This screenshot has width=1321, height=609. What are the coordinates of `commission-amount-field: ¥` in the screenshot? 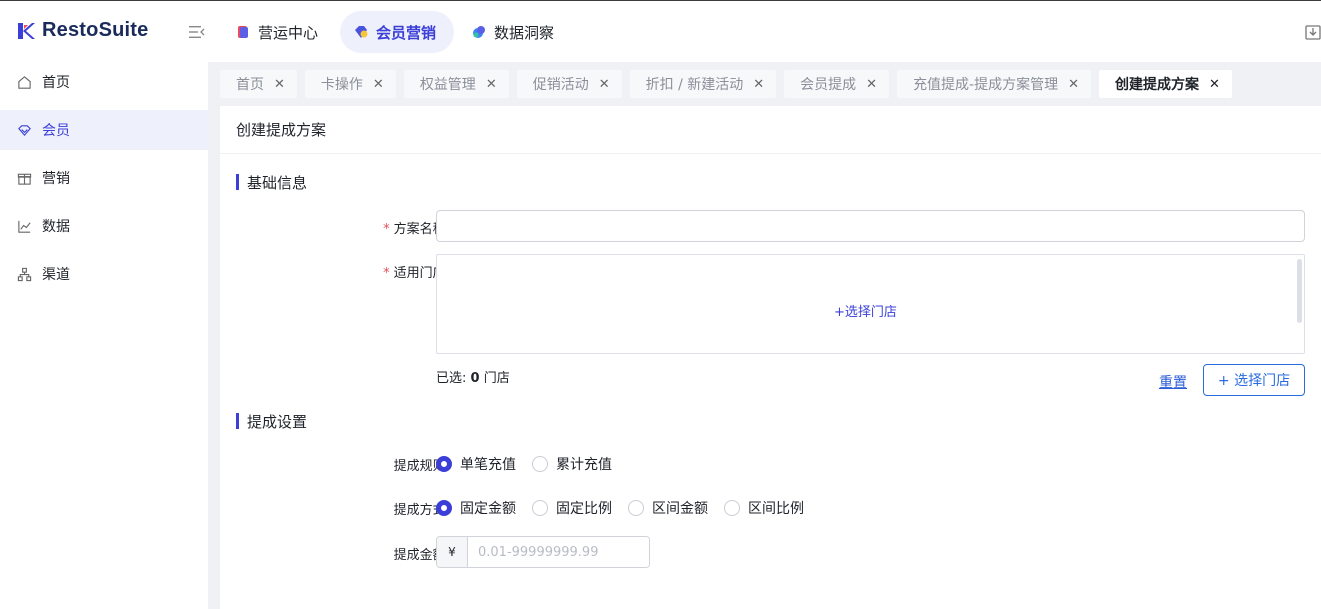 It's located at (543, 552).